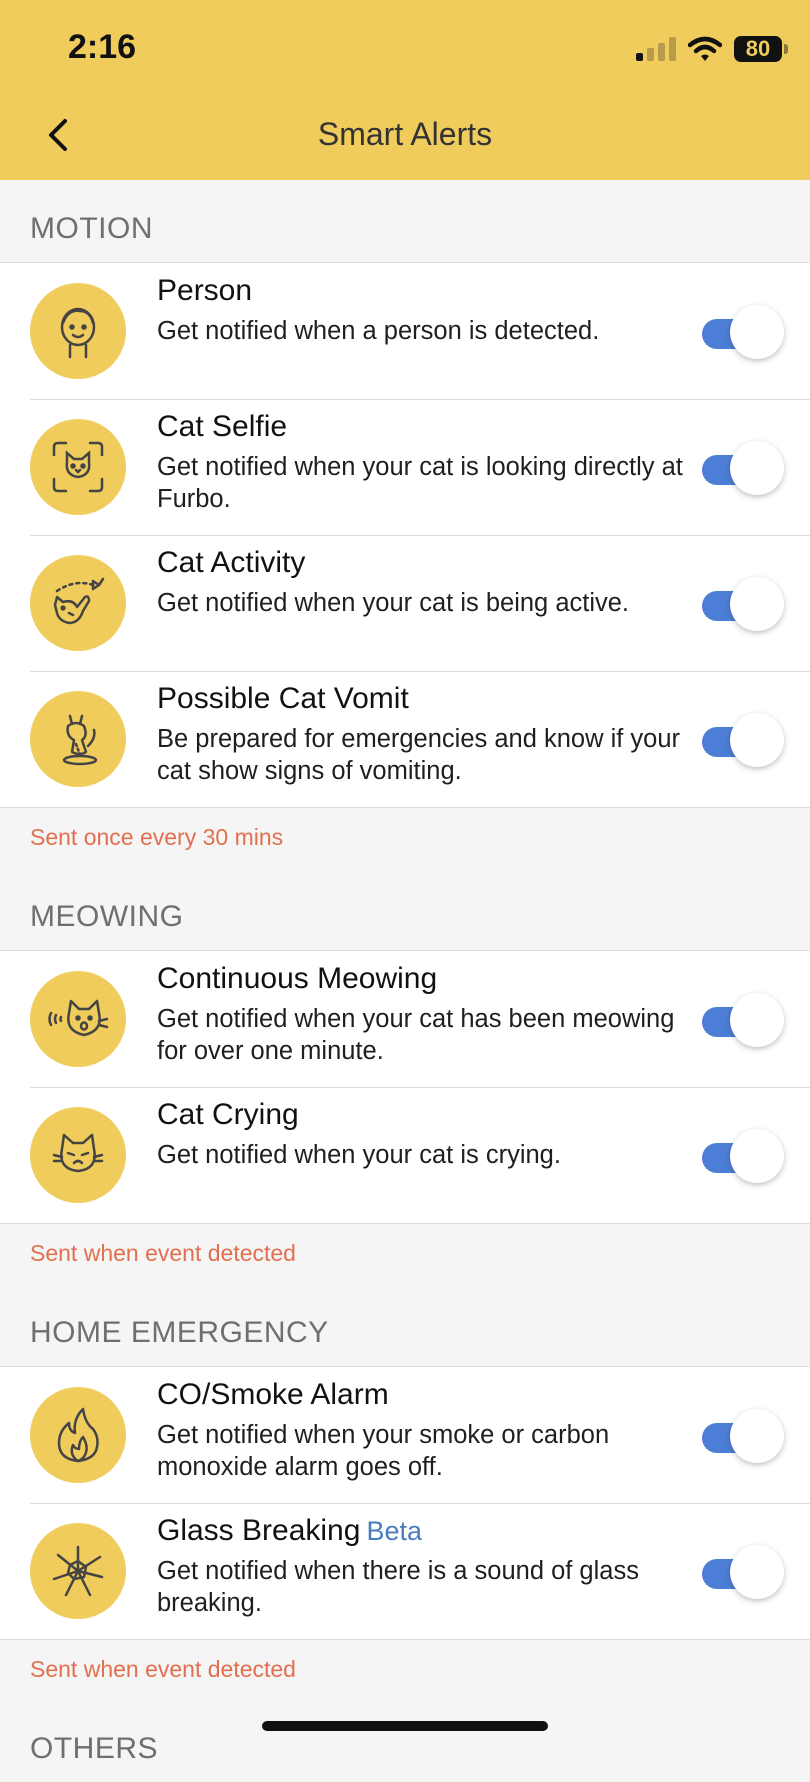 This screenshot has width=810, height=1782. Describe the element at coordinates (743, 1572) in the screenshot. I see `glass-breaking-alert-toggle` at that location.